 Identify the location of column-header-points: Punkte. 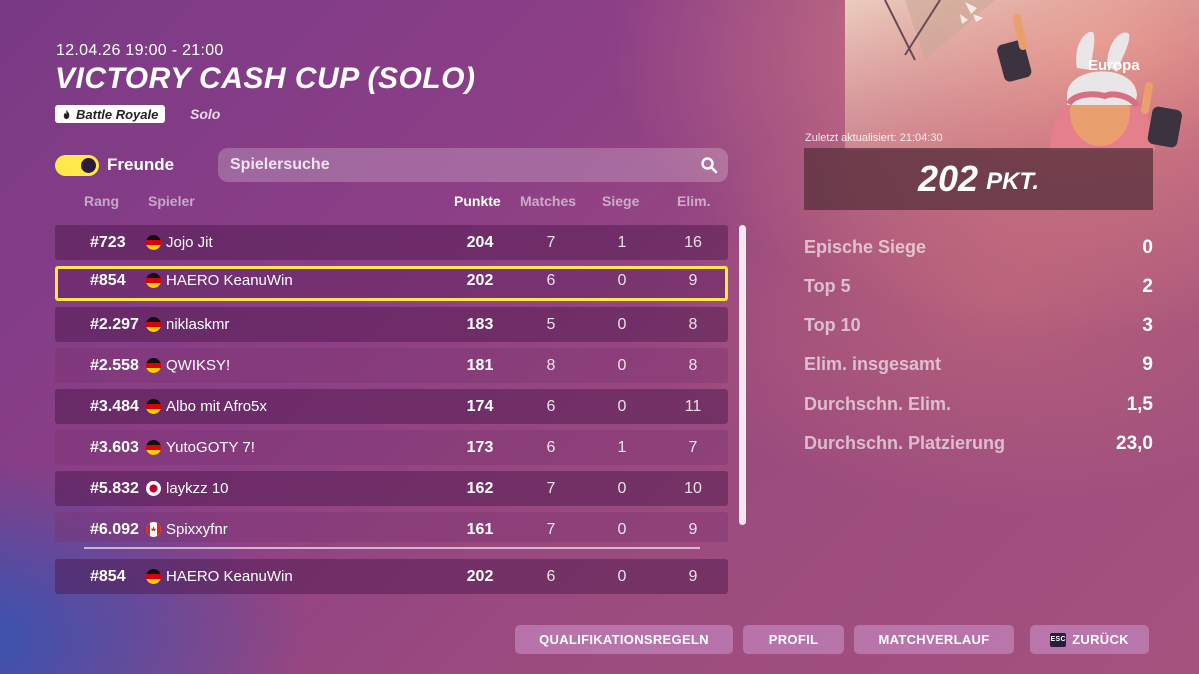
(477, 201).